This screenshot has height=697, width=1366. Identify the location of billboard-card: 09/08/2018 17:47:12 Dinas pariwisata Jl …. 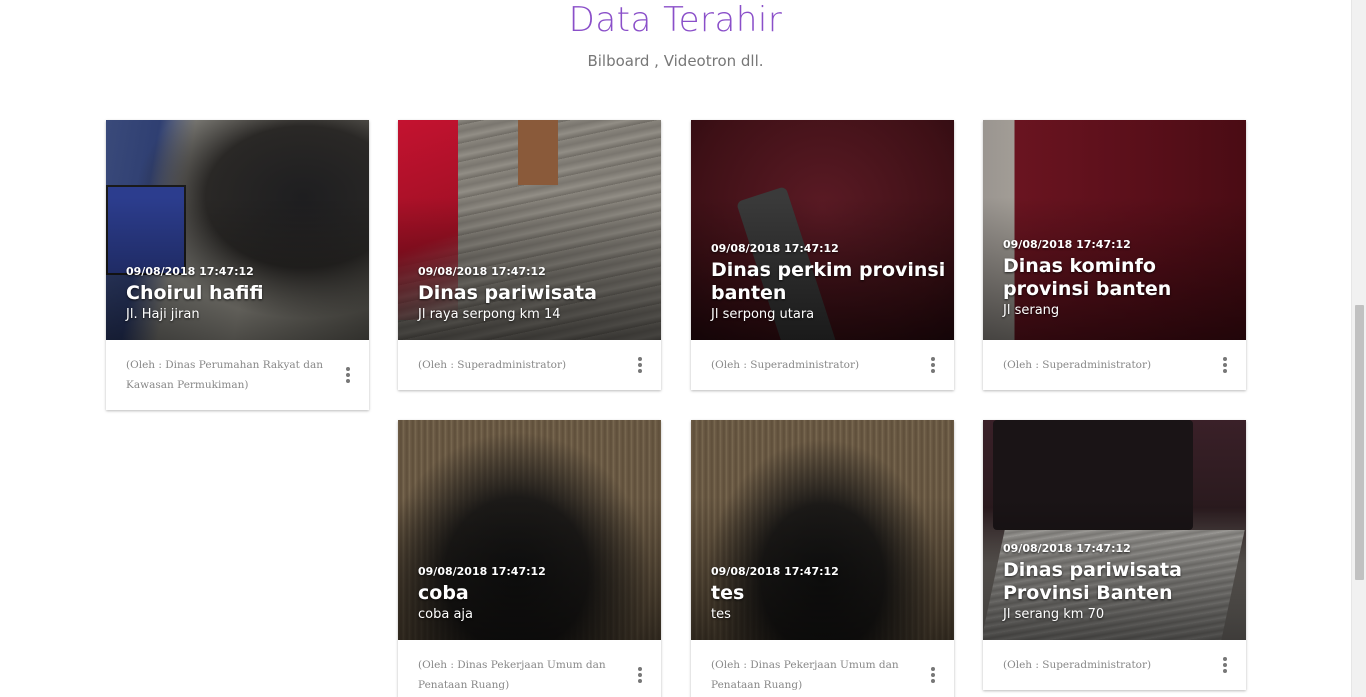
(529, 255).